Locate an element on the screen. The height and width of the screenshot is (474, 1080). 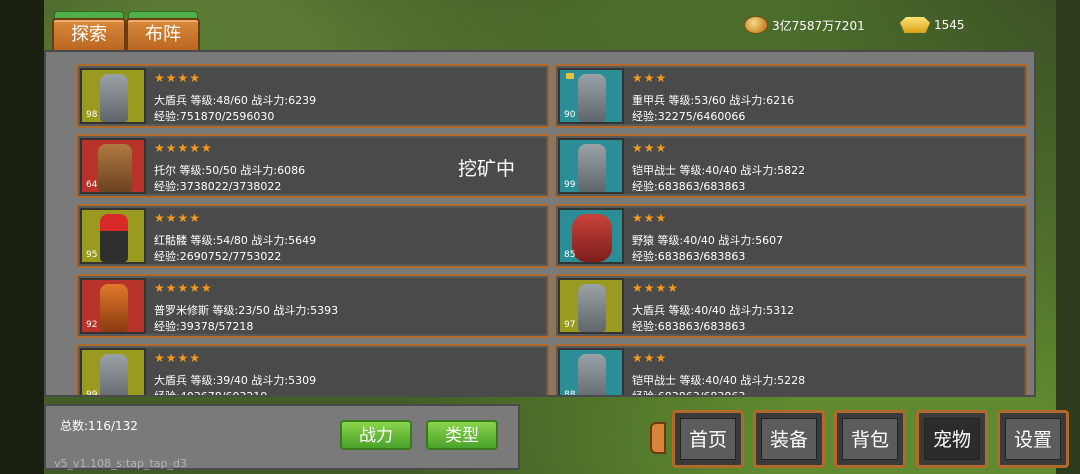
nav-settings-button: 设置 is located at coordinates (1033, 439).